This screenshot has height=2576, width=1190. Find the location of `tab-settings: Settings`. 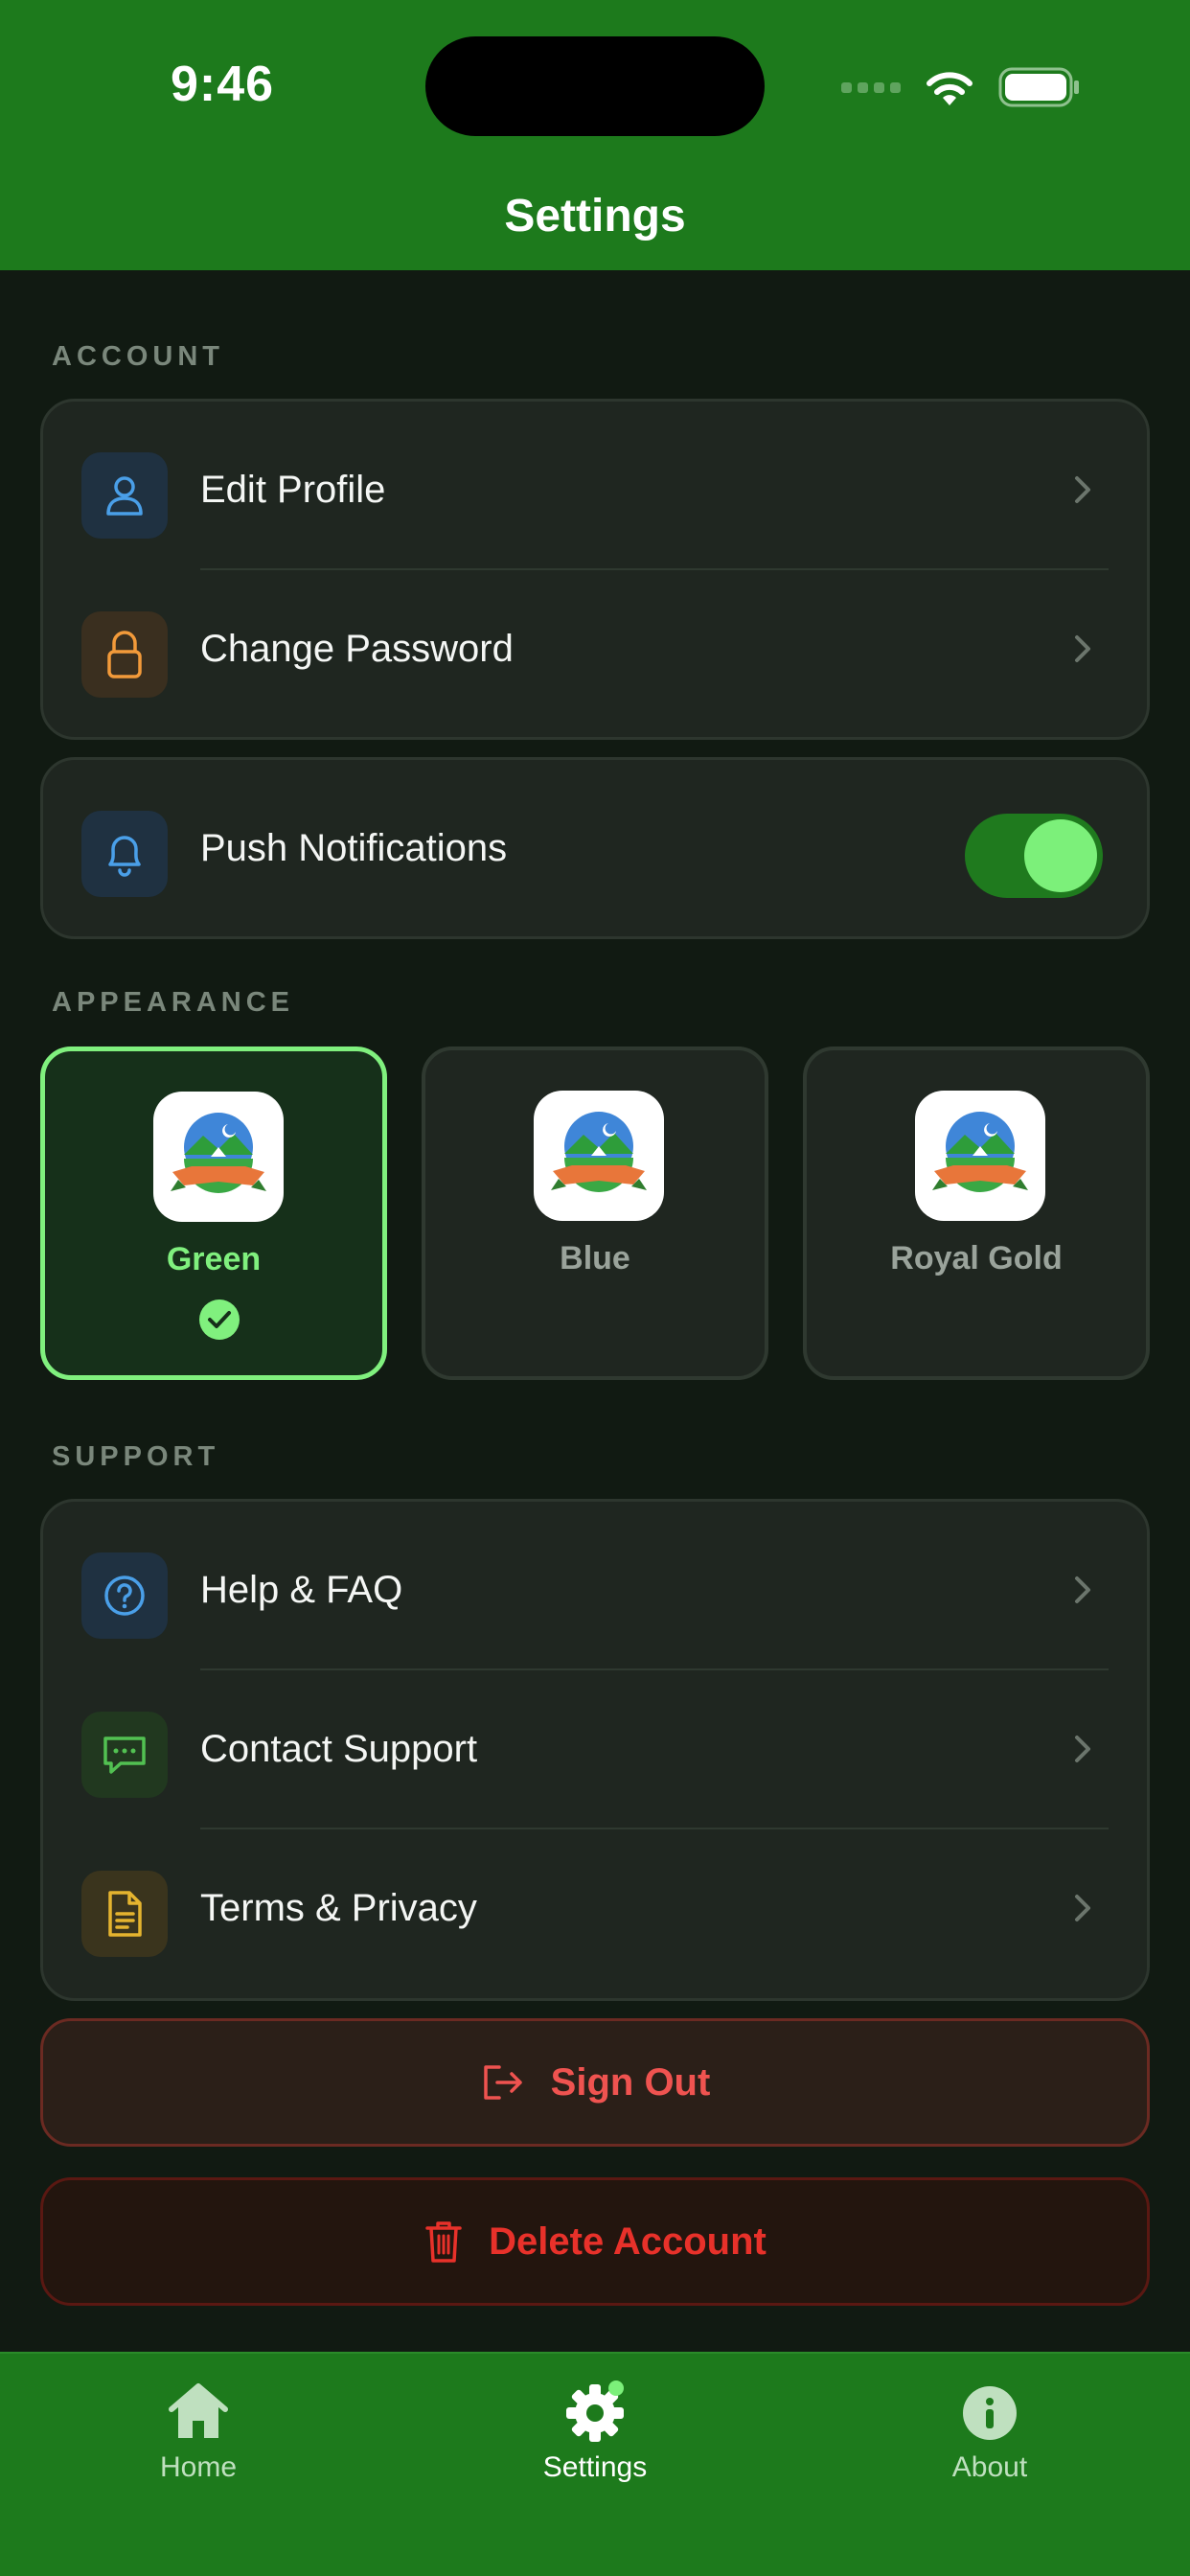

tab-settings: Settings is located at coordinates (595, 2432).